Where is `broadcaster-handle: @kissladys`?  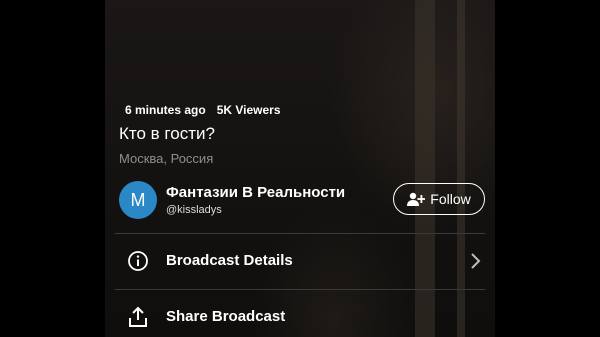 broadcaster-handle: @kissladys is located at coordinates (194, 210).